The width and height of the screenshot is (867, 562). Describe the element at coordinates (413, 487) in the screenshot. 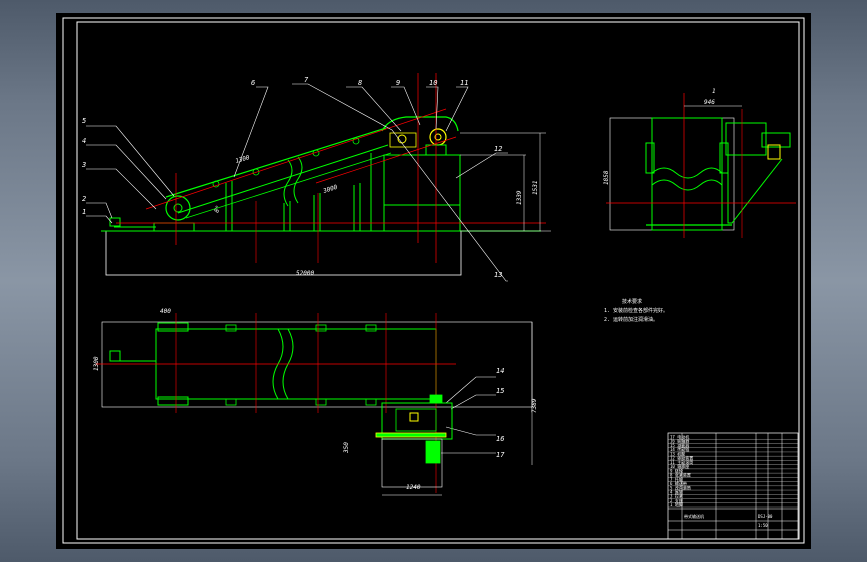

I see `dim-drive-width: 1240` at that location.